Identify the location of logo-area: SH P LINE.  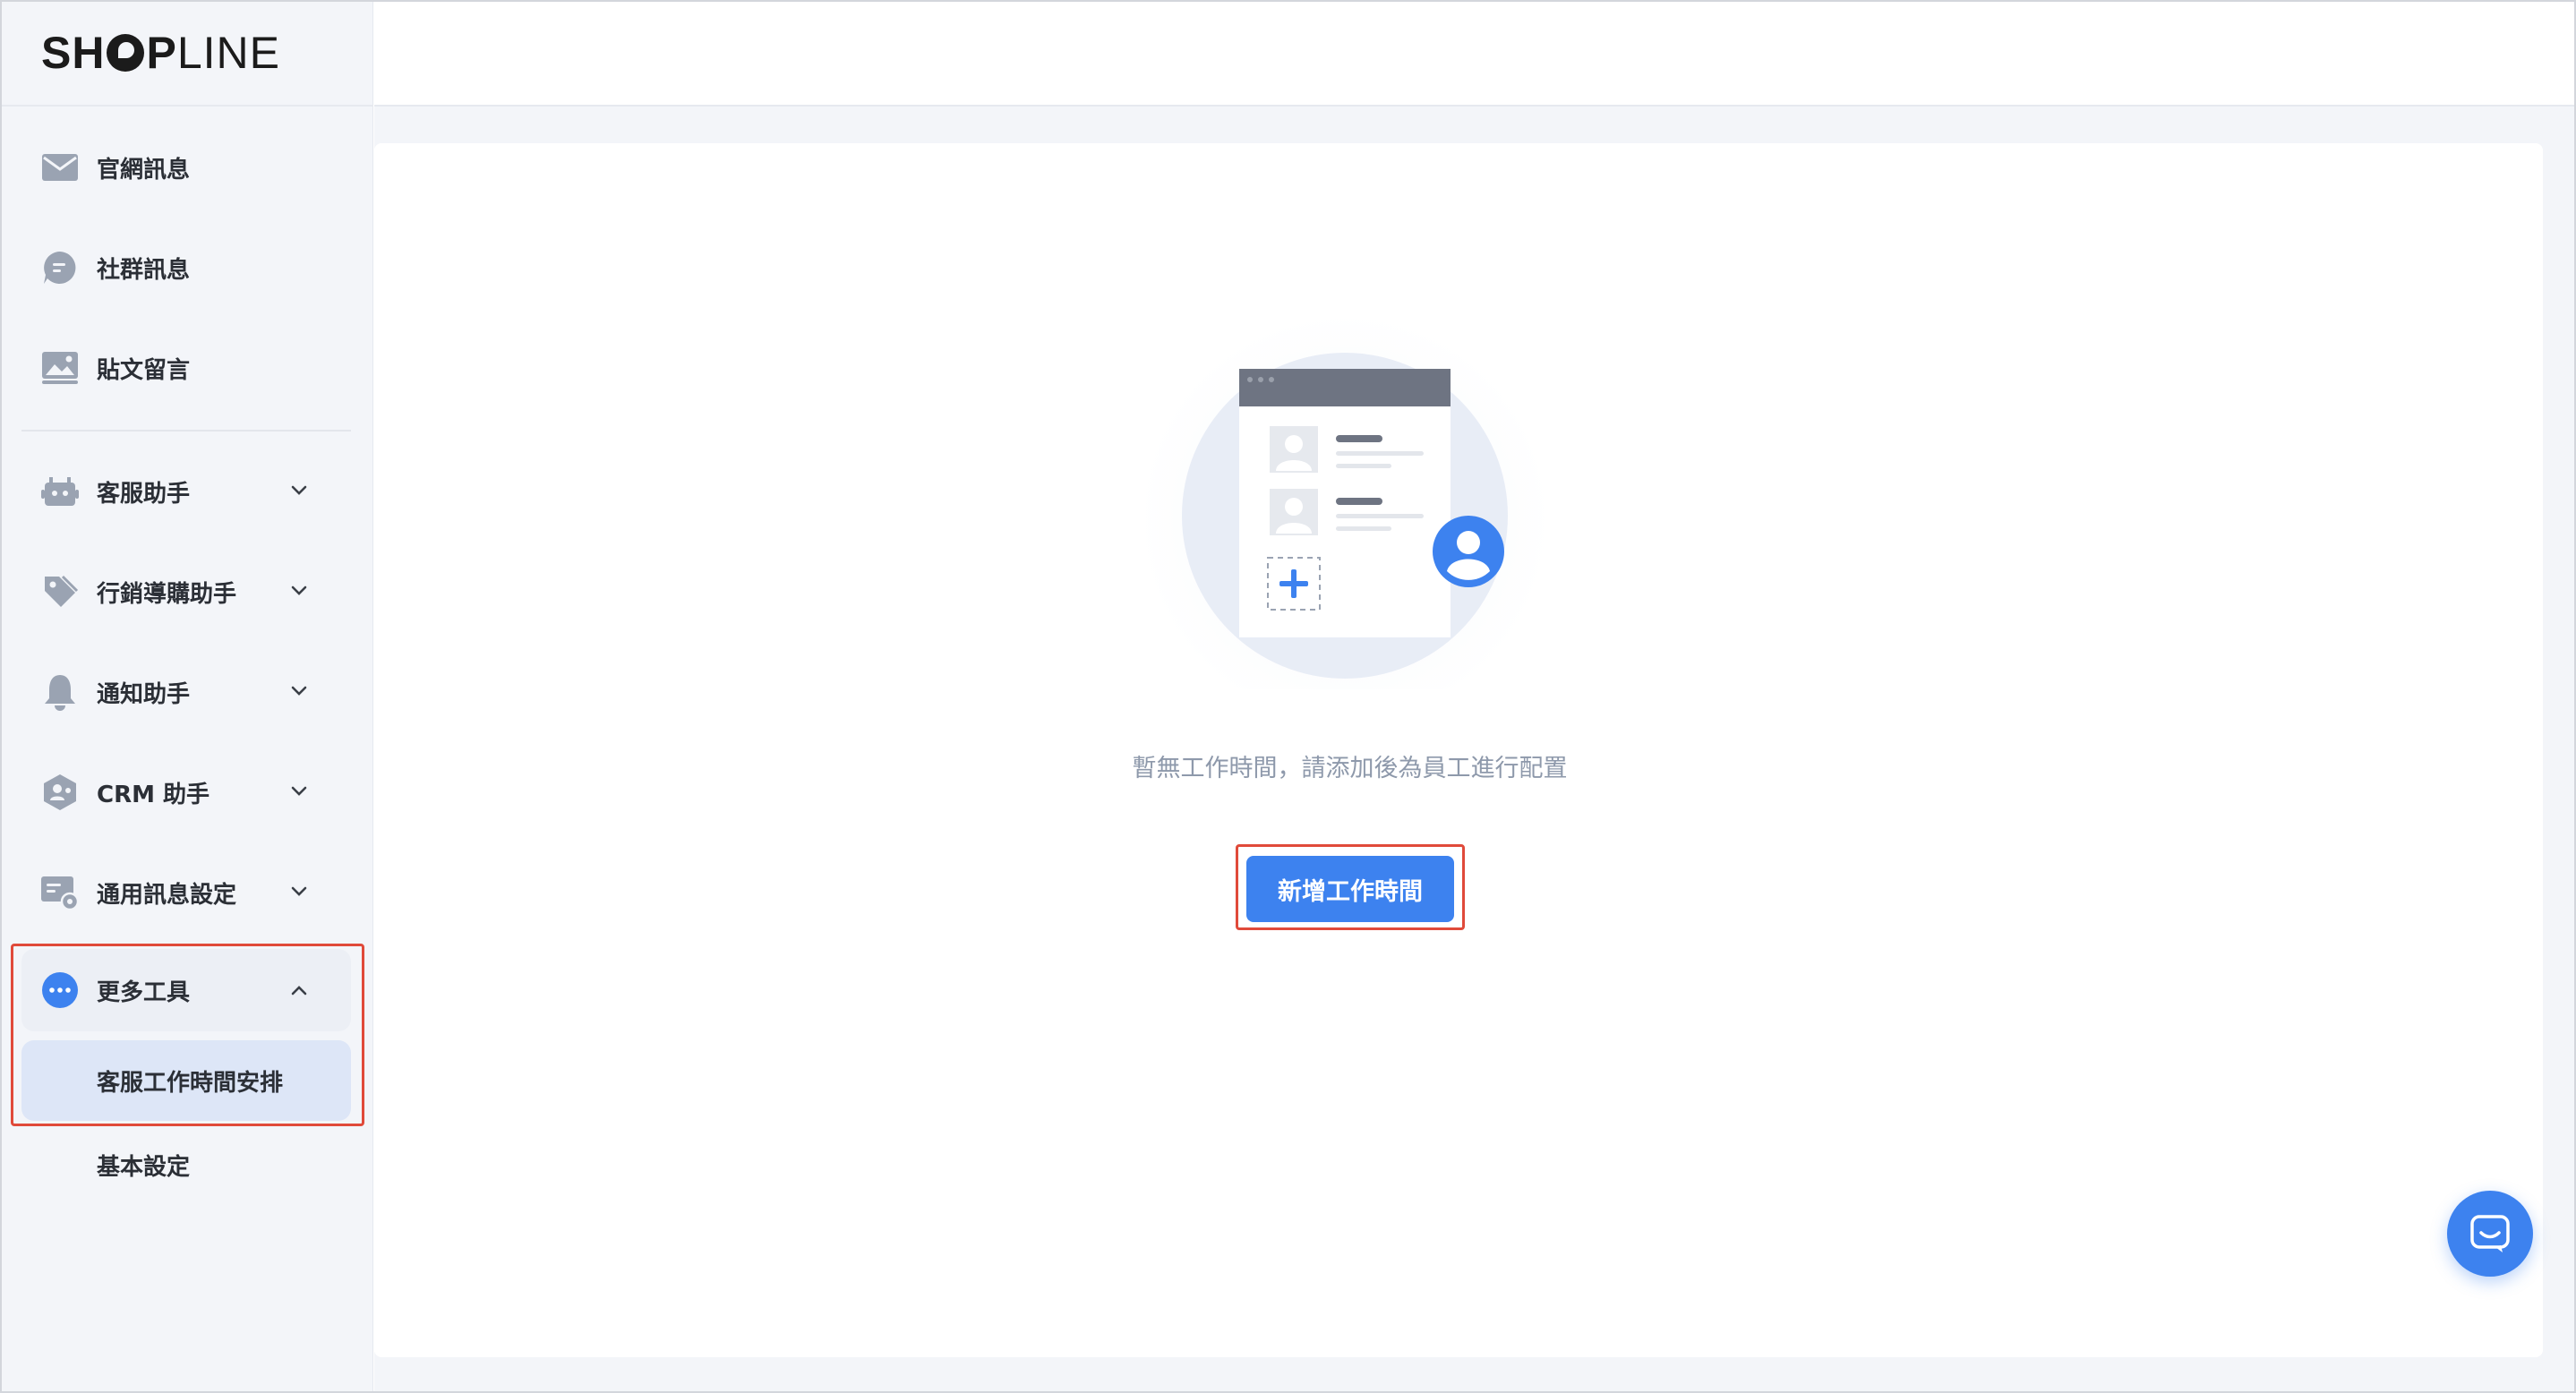
(187, 54).